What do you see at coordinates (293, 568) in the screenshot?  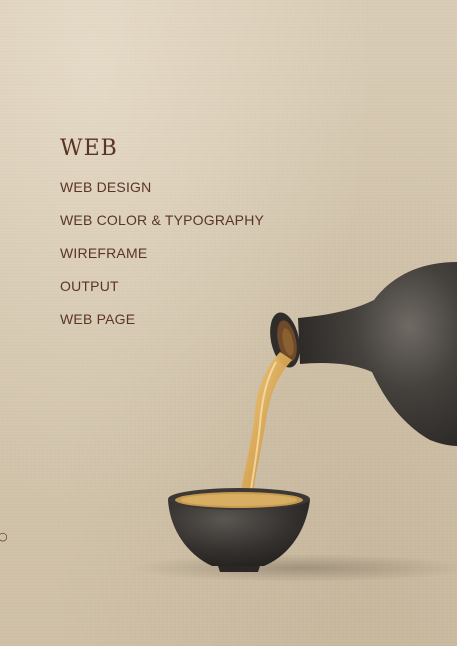 I see `cup-shadow` at bounding box center [293, 568].